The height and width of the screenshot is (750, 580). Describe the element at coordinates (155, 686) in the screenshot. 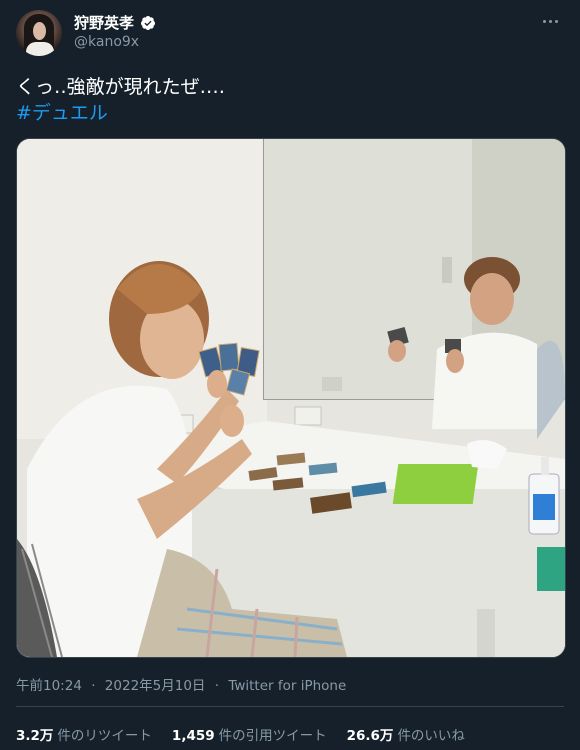

I see `tweet-date: 2022年5月10日` at that location.